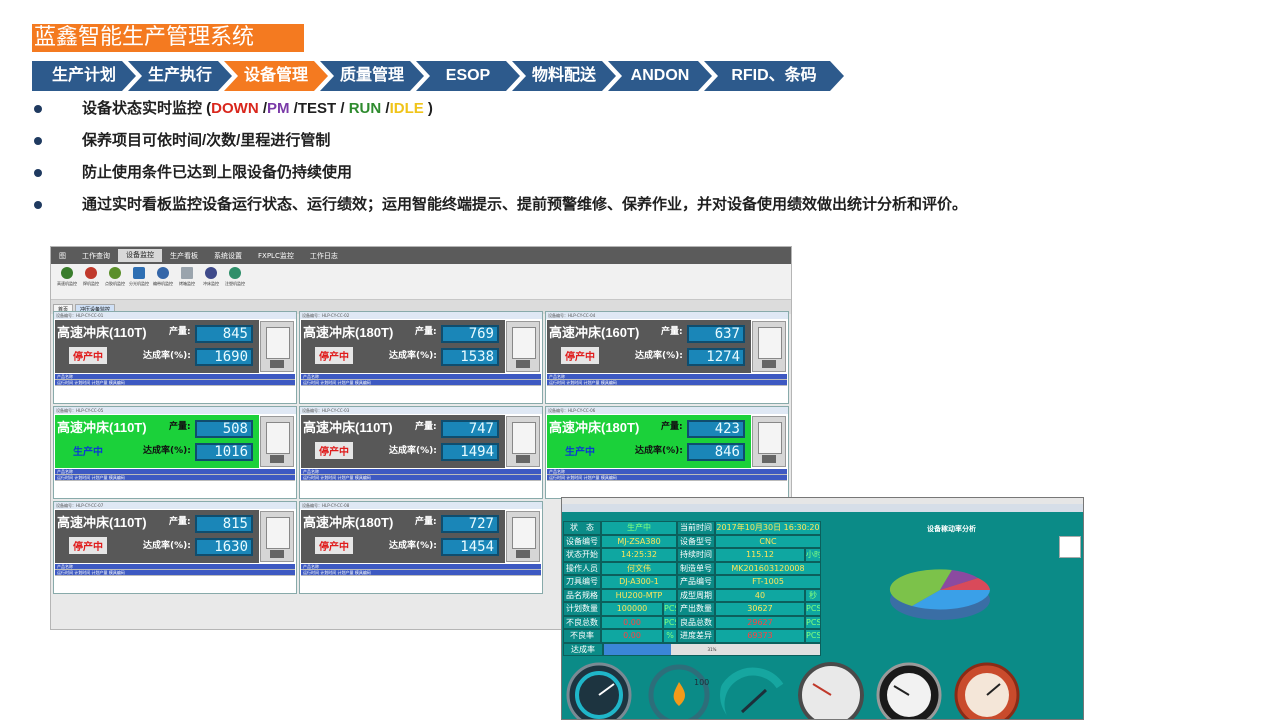 The width and height of the screenshot is (1280, 720). What do you see at coordinates (115, 281) in the screenshot?
I see `tool-dispenser-monitor: 点胶机监控` at bounding box center [115, 281].